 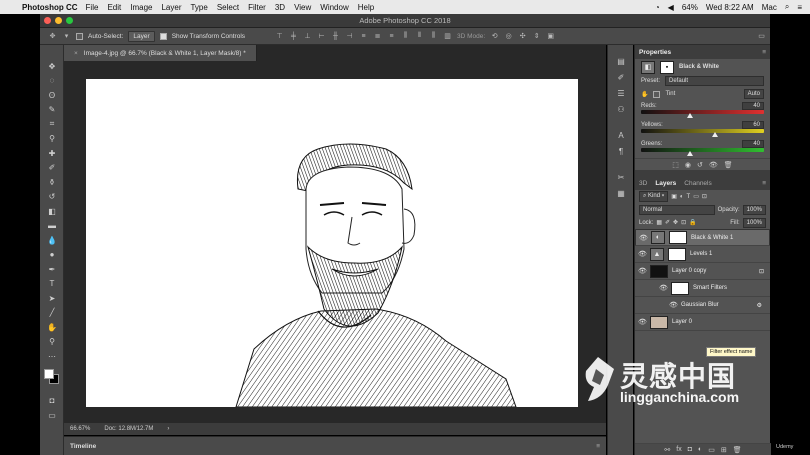 I want to click on reset-icon: ↺, so click(x=700, y=165).